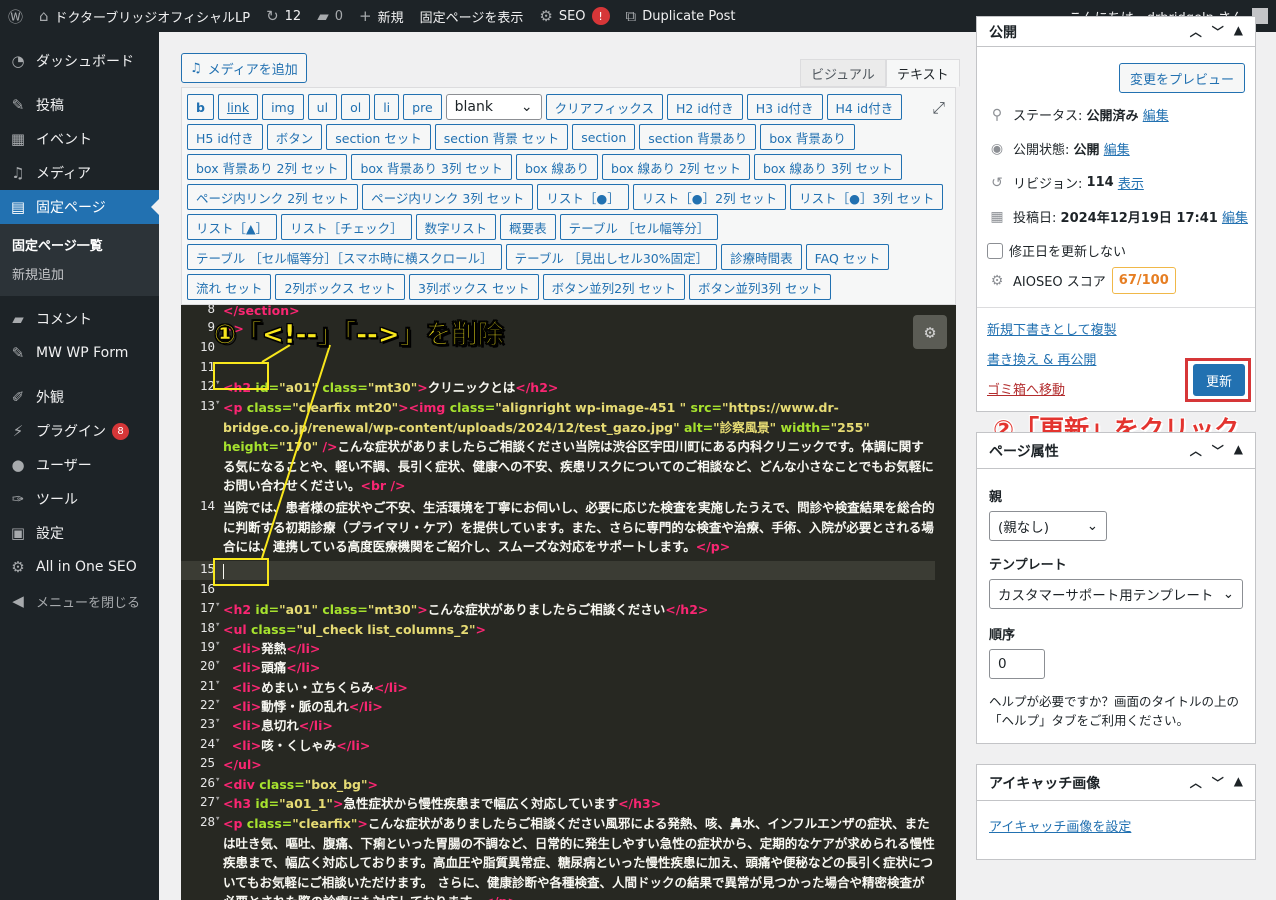 The width and height of the screenshot is (1276, 900). Describe the element at coordinates (79, 465) in the screenshot. I see `menu-users: ● ユーザー` at that location.